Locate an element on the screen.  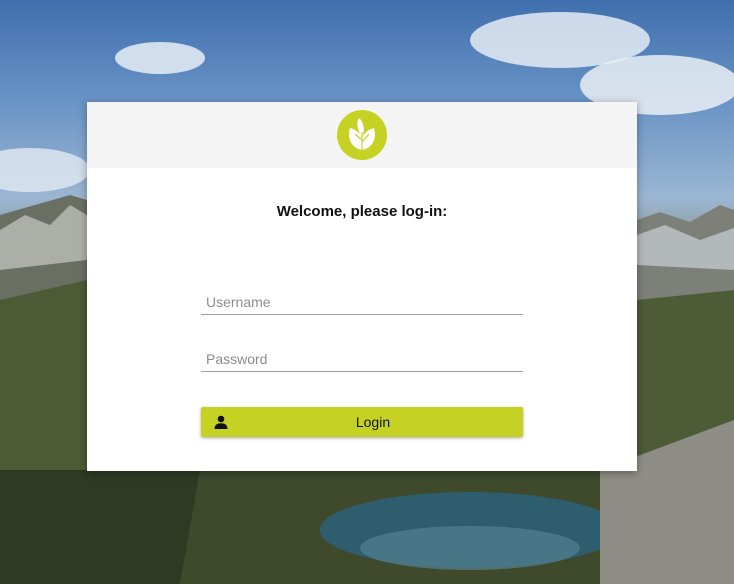
leaf-logo-icon is located at coordinates (362, 135).